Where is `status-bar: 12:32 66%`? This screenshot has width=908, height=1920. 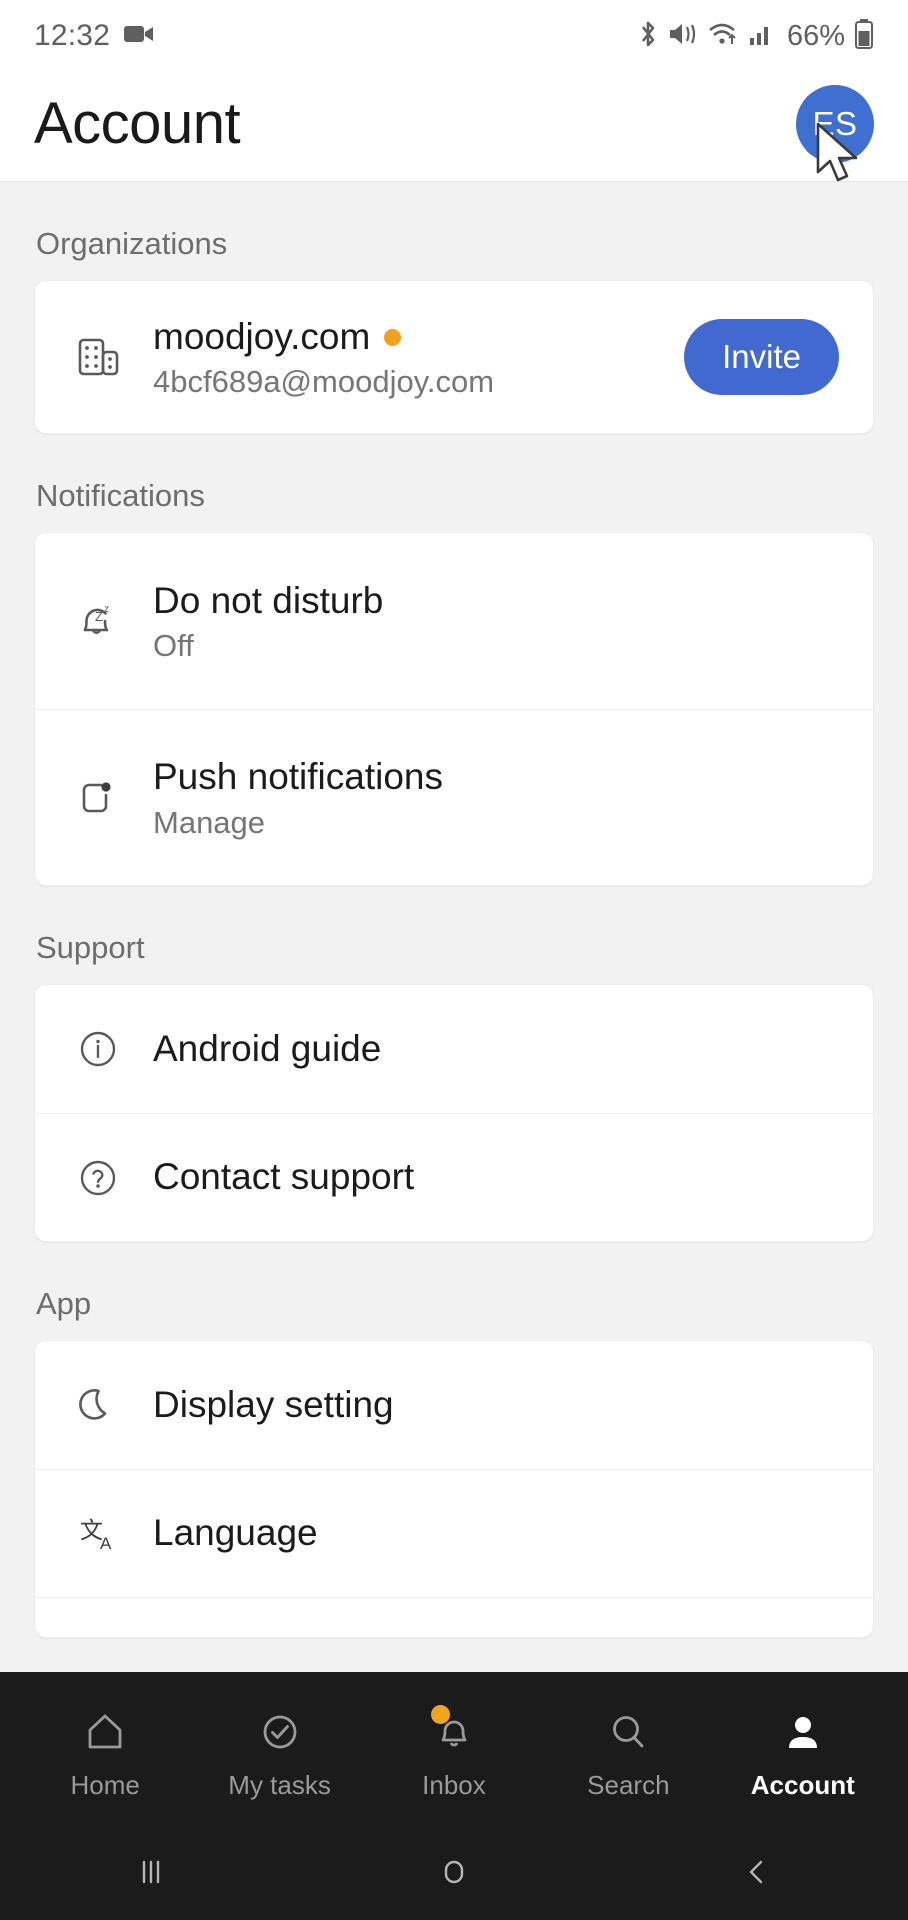
status-bar: 12:32 66% is located at coordinates (454, 36).